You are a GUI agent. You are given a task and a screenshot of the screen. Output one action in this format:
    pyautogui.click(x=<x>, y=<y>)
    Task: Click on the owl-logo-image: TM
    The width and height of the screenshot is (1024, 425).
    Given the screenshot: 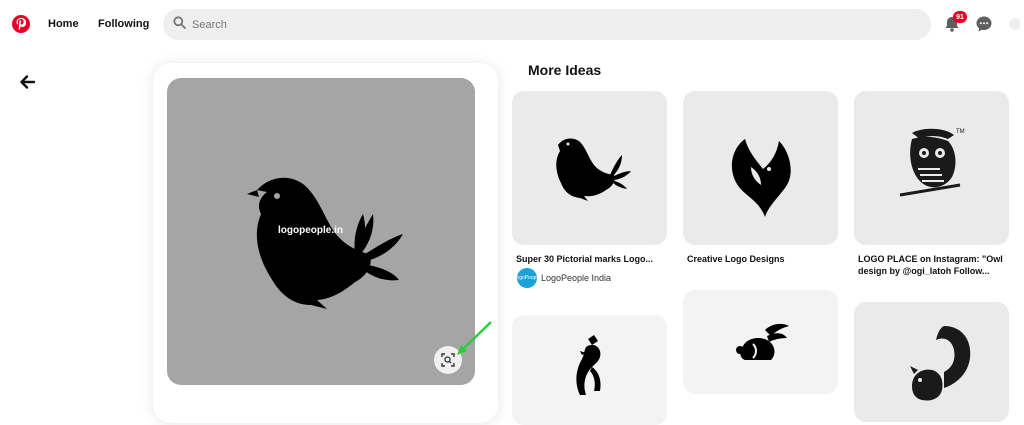 What is the action you would take?
    pyautogui.click(x=932, y=162)
    